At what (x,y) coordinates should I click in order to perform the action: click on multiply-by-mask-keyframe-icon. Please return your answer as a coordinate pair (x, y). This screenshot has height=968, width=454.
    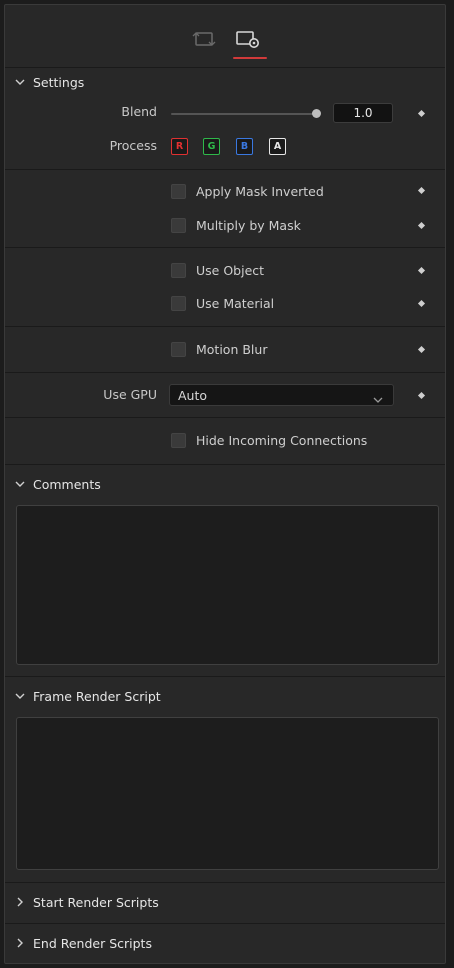
    Looking at the image, I should click on (421, 225).